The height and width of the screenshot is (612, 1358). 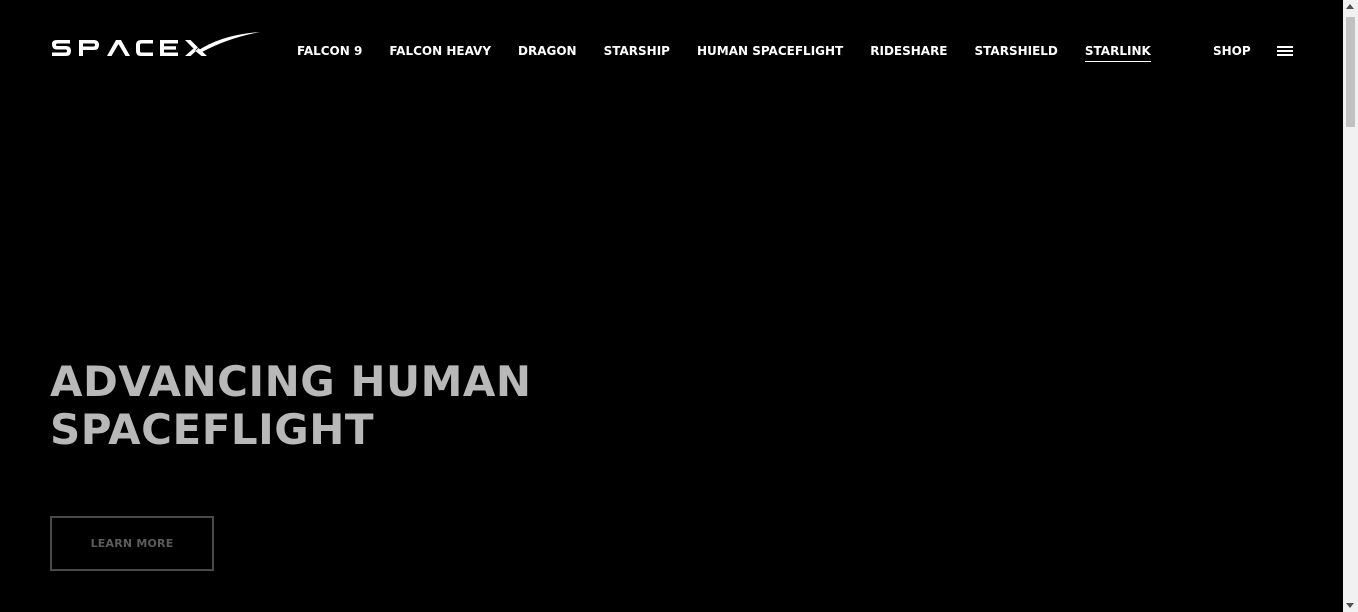 I want to click on spacex-logo, so click(x=156, y=46).